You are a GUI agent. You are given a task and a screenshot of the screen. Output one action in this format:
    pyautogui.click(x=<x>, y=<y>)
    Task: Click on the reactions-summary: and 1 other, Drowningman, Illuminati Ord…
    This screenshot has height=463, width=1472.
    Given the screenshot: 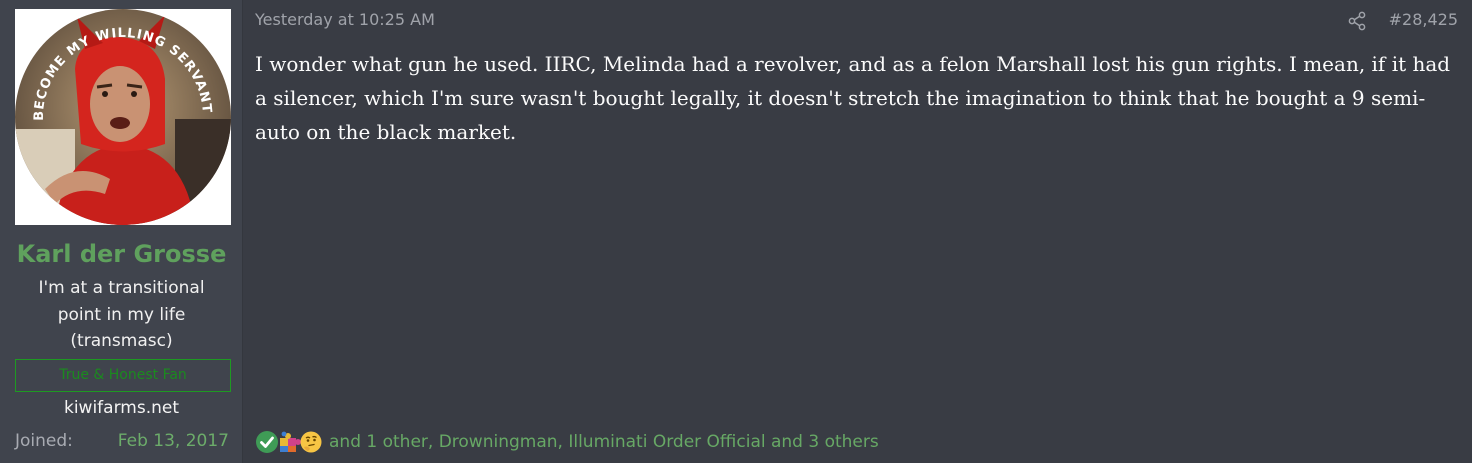 What is the action you would take?
    pyautogui.click(x=604, y=442)
    